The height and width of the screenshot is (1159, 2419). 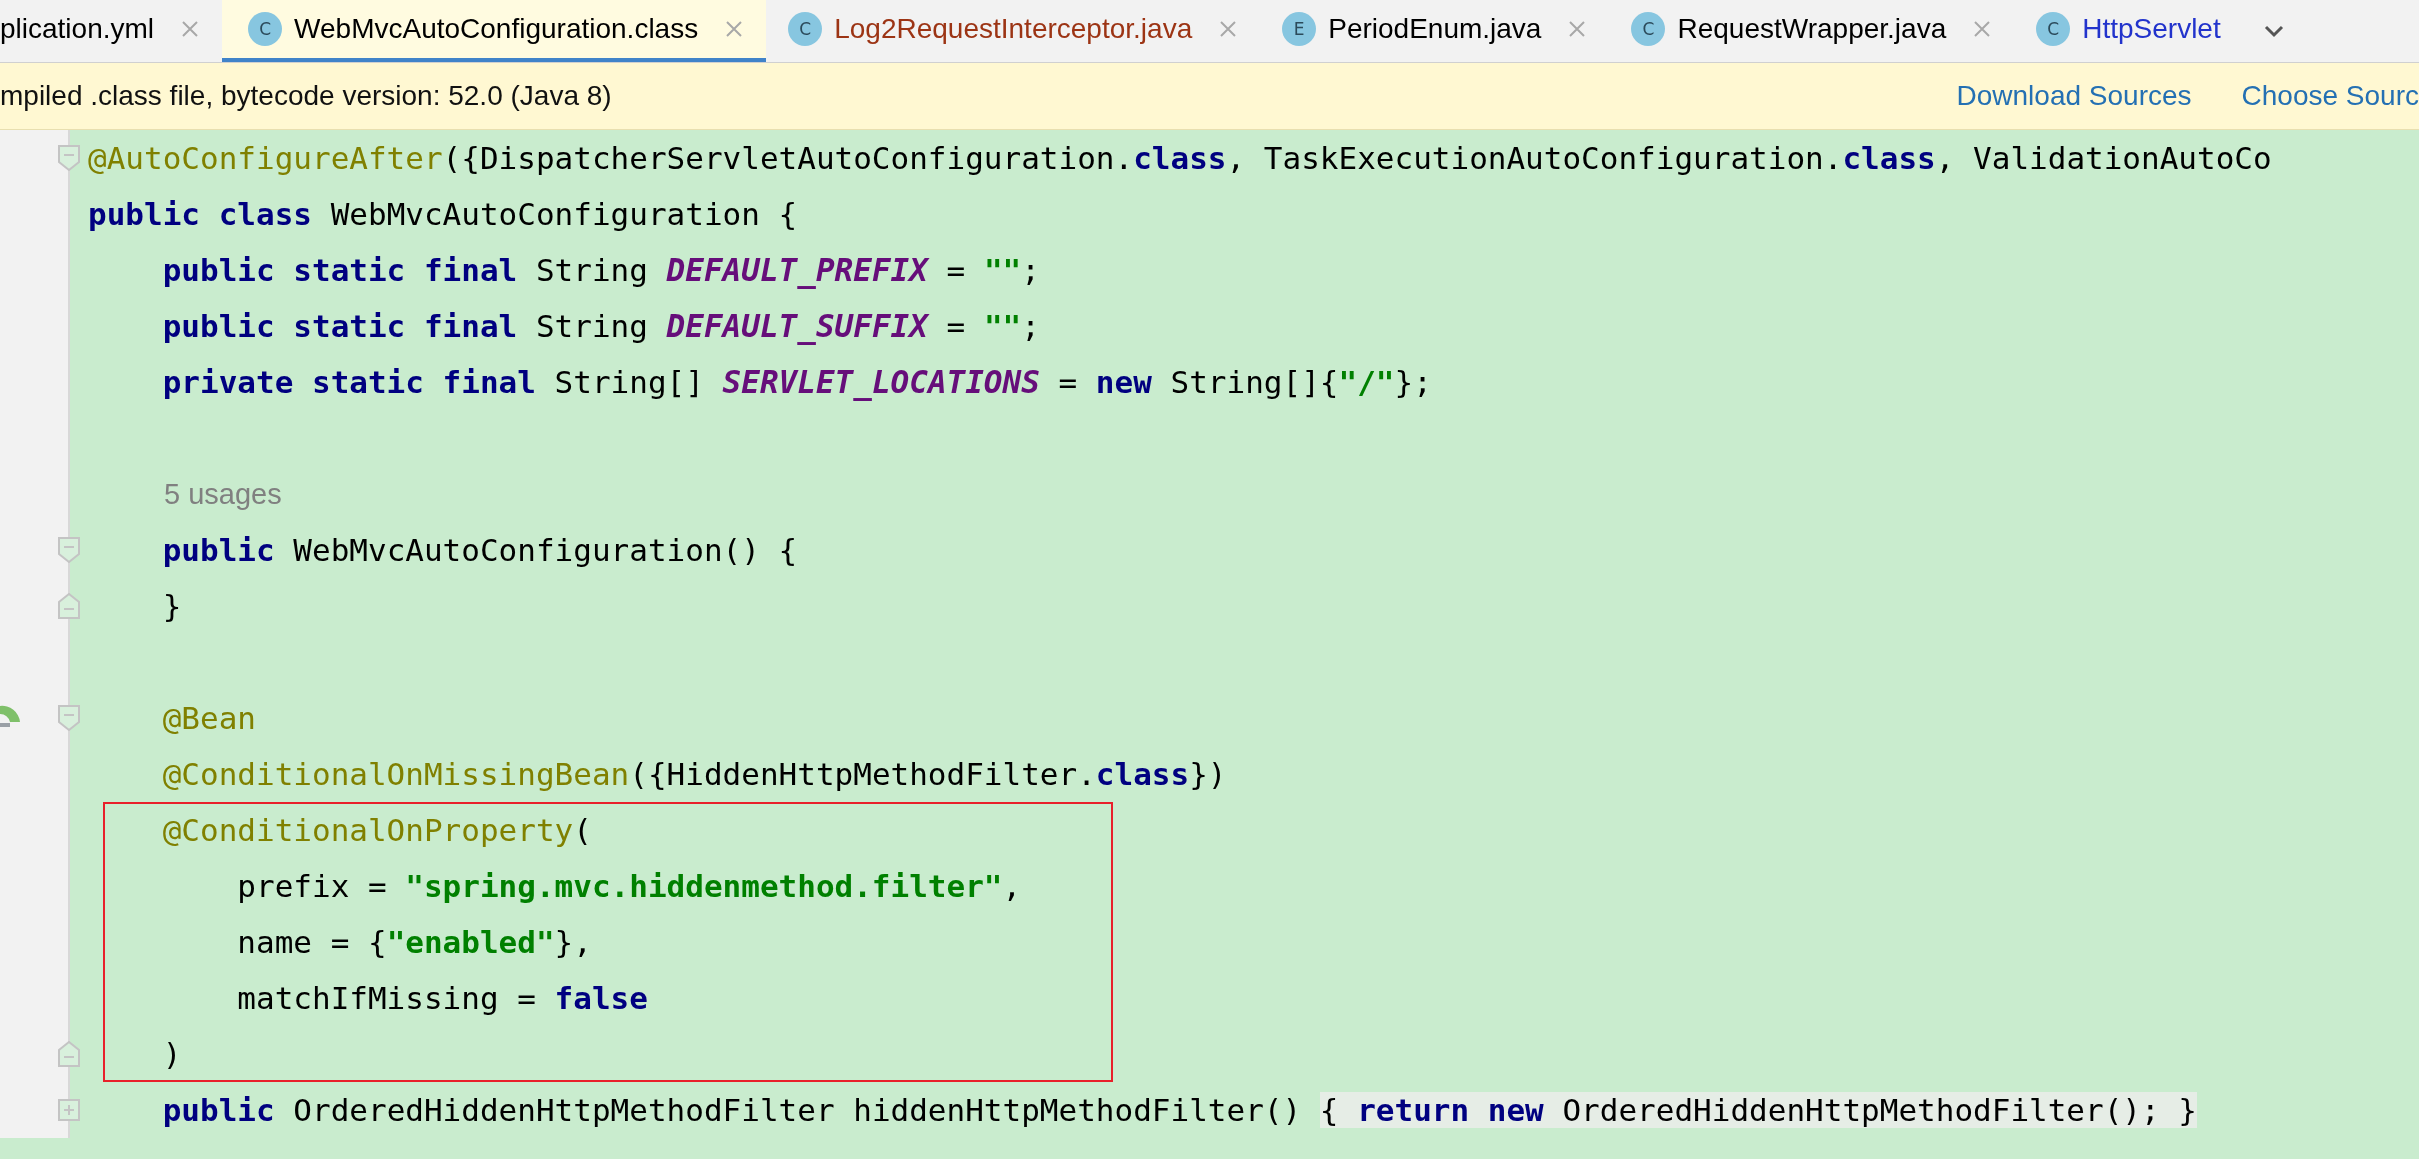 What do you see at coordinates (629, 886) in the screenshot?
I see `code-line: prefix = "spring.mvc.hiddenmethod.filter",` at bounding box center [629, 886].